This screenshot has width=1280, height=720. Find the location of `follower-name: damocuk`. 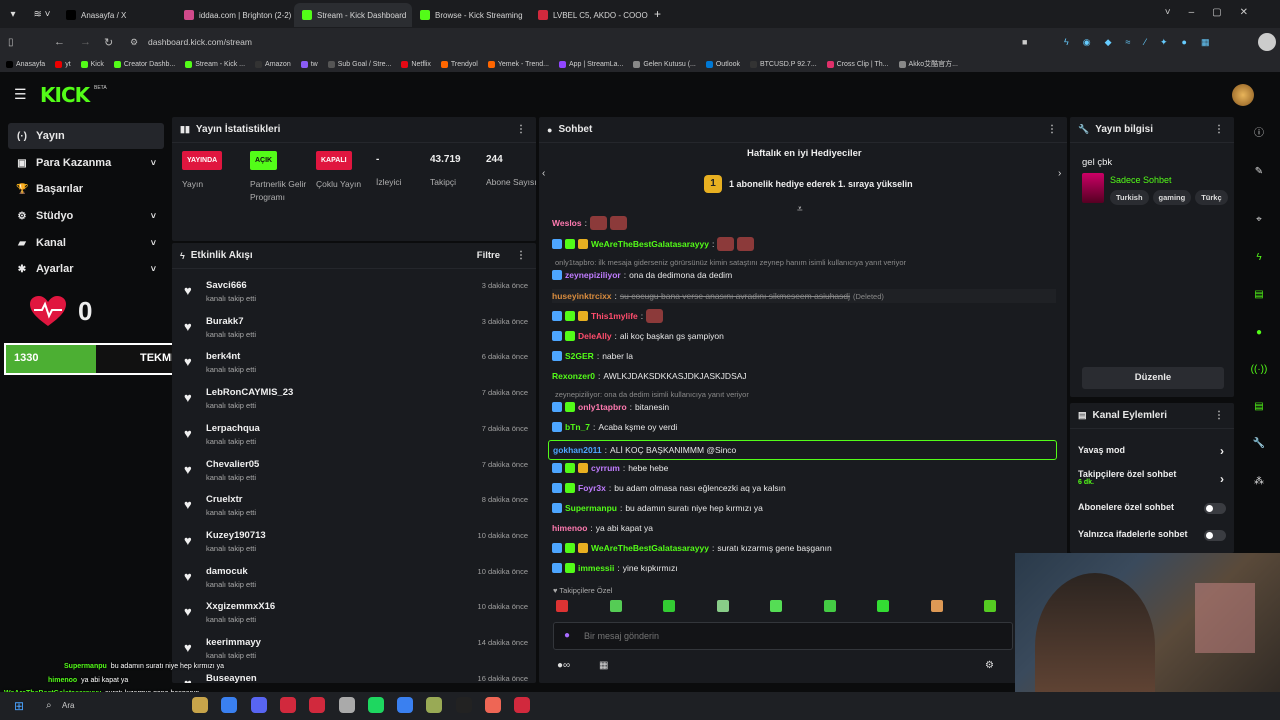

follower-name: damocuk is located at coordinates (227, 571).